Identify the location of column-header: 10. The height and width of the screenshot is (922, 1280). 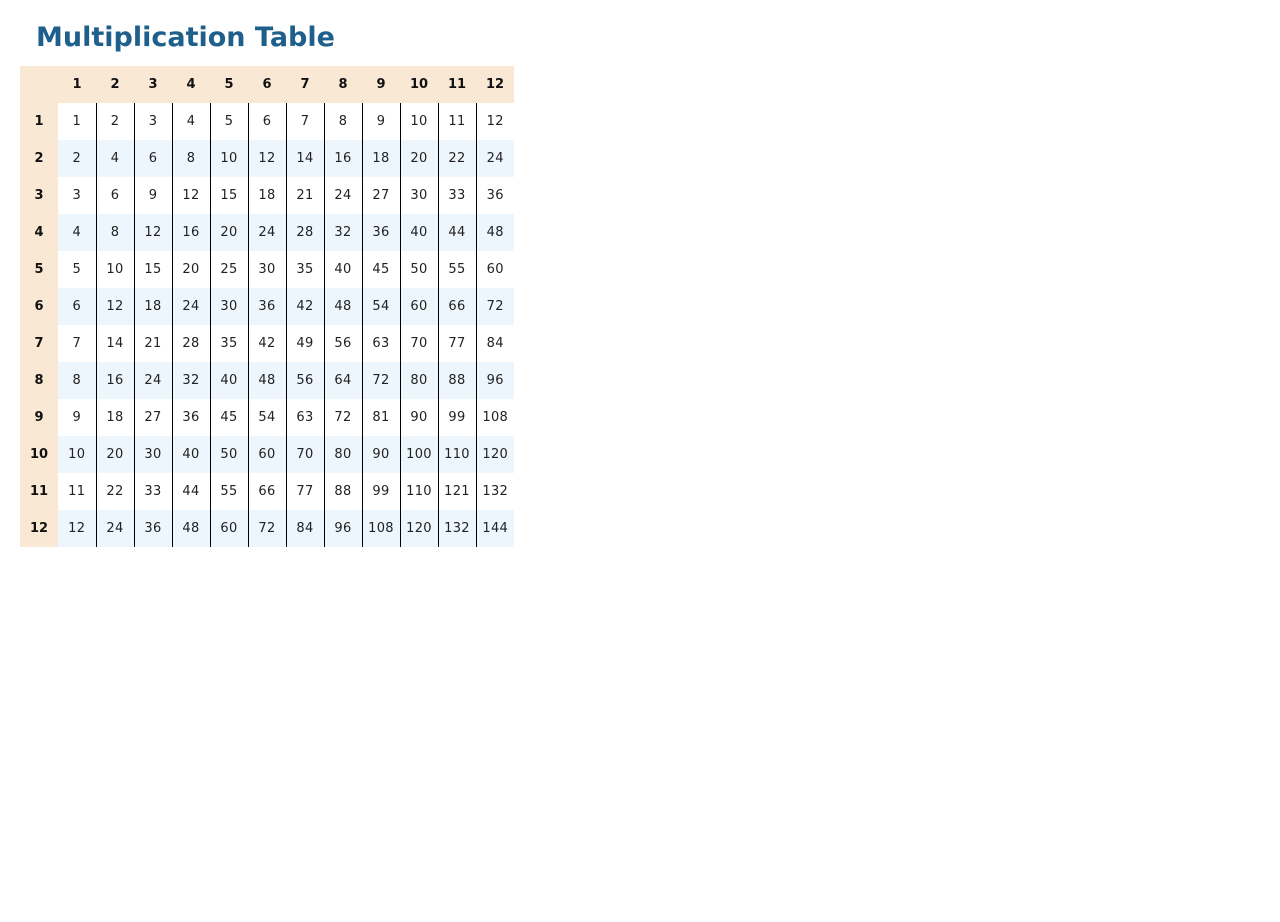
(419, 84).